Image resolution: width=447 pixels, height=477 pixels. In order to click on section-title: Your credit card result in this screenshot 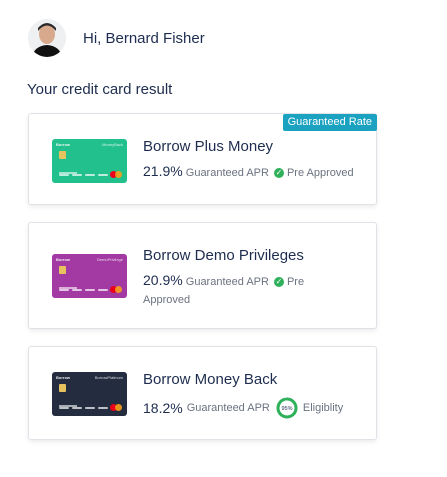, I will do `click(100, 89)`.